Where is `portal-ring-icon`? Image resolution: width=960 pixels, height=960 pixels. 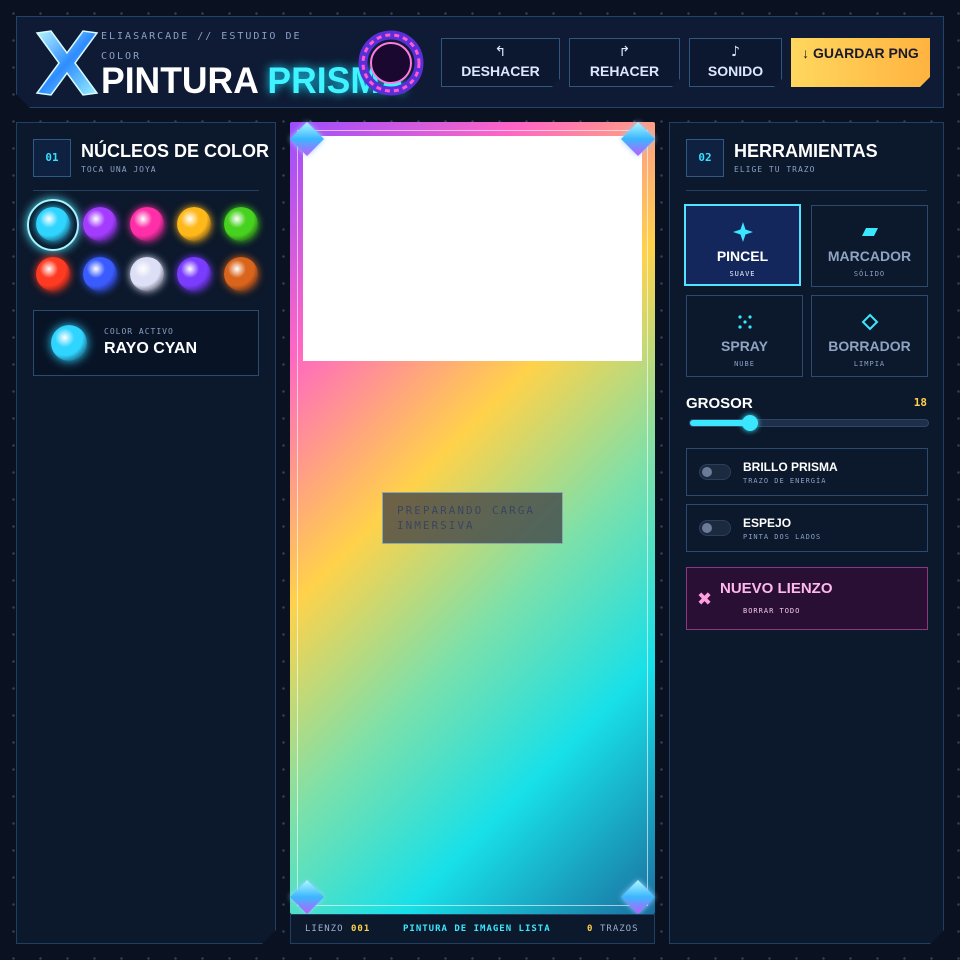 portal-ring-icon is located at coordinates (391, 63).